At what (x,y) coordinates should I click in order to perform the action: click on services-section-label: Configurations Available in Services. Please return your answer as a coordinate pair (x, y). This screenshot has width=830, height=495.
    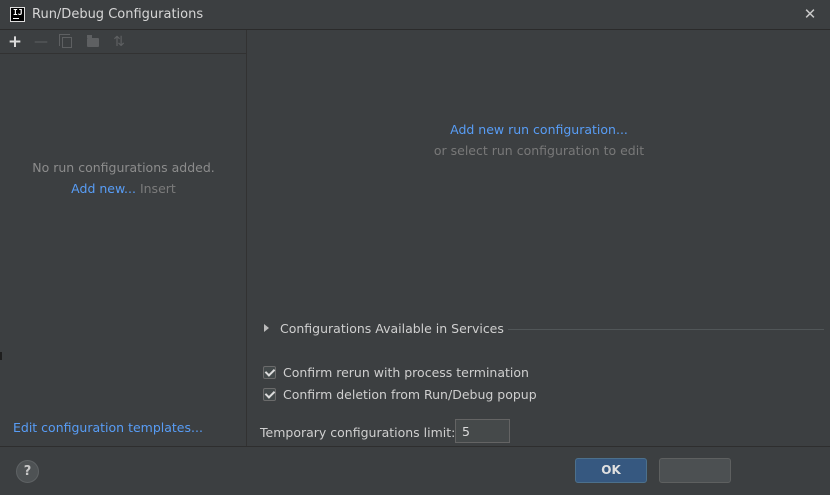
    Looking at the image, I should click on (392, 328).